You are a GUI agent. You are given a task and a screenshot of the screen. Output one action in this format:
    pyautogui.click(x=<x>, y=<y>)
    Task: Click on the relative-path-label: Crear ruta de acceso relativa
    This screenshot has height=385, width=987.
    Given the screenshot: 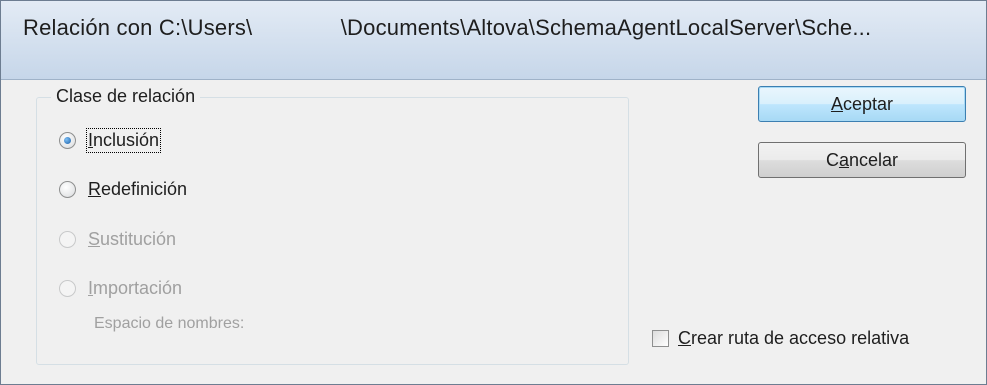 What is the action you would take?
    pyautogui.click(x=794, y=338)
    